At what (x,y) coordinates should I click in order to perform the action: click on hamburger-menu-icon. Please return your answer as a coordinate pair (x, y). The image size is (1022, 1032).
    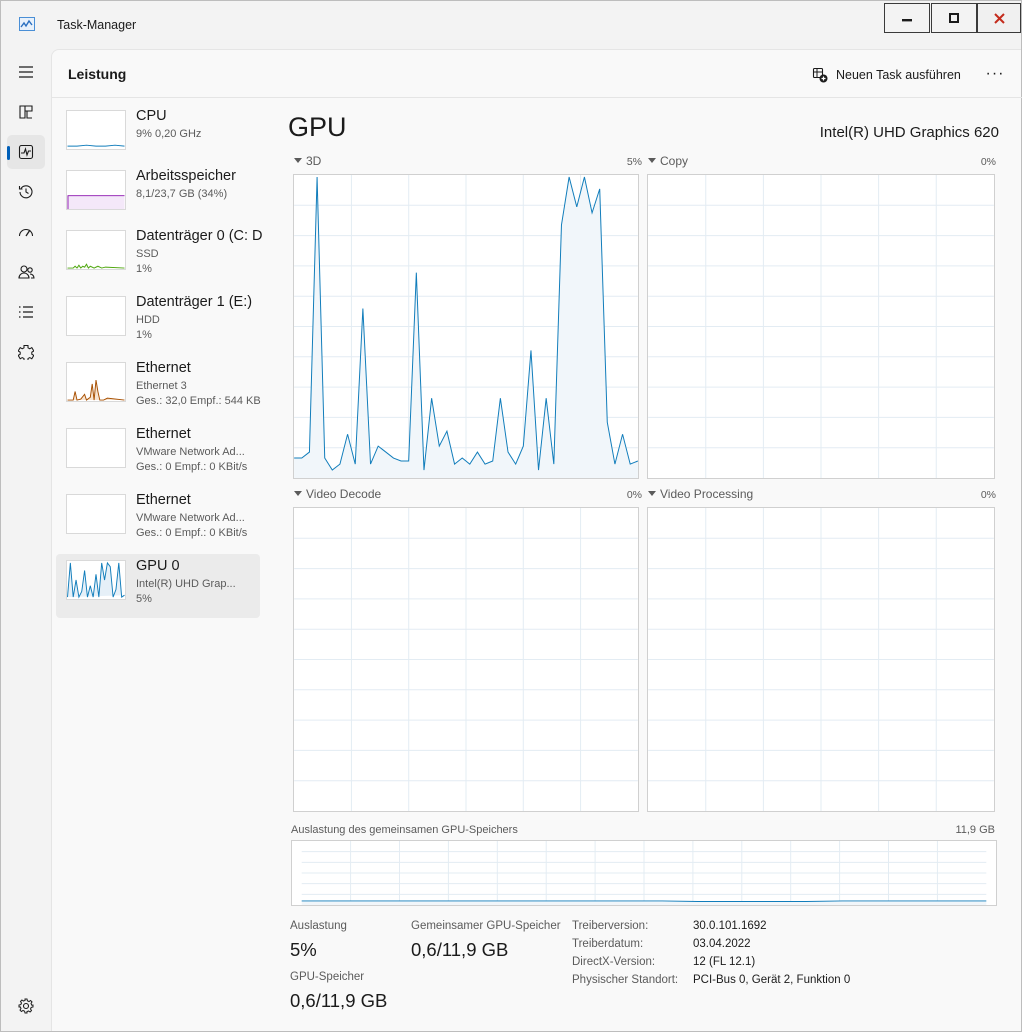
    Looking at the image, I should click on (26, 72).